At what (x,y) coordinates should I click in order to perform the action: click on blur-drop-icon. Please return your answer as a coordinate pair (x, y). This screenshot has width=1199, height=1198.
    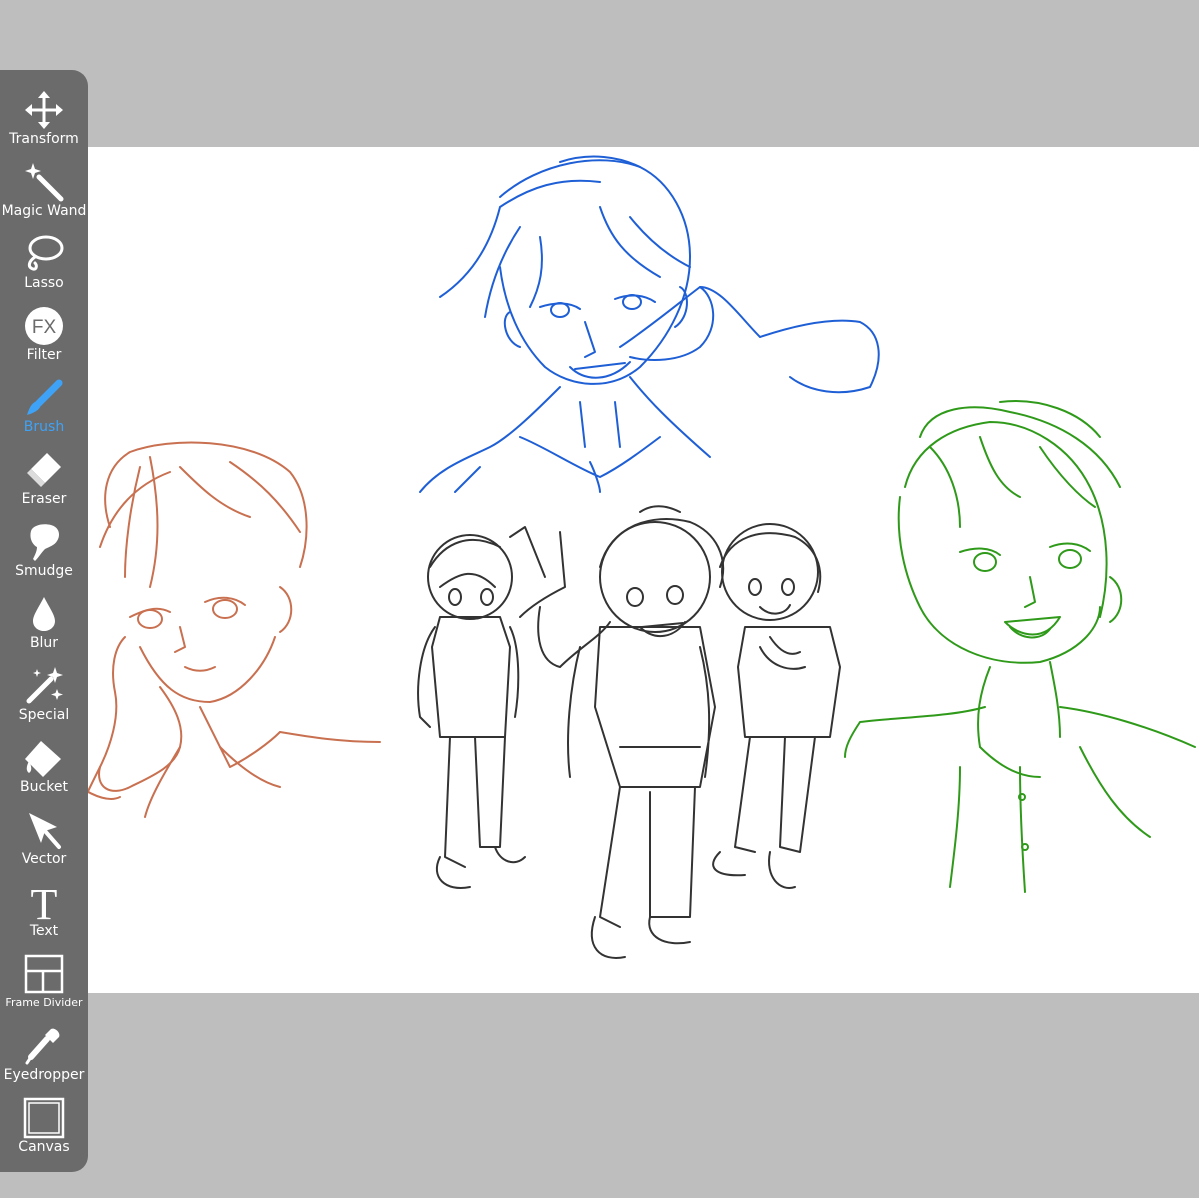
    Looking at the image, I should click on (44, 614).